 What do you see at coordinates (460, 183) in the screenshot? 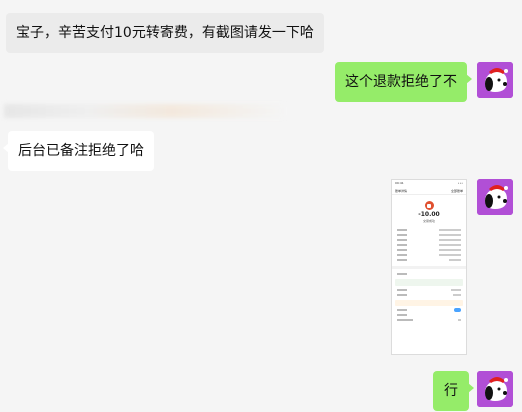
I see `status-signal: •••` at bounding box center [460, 183].